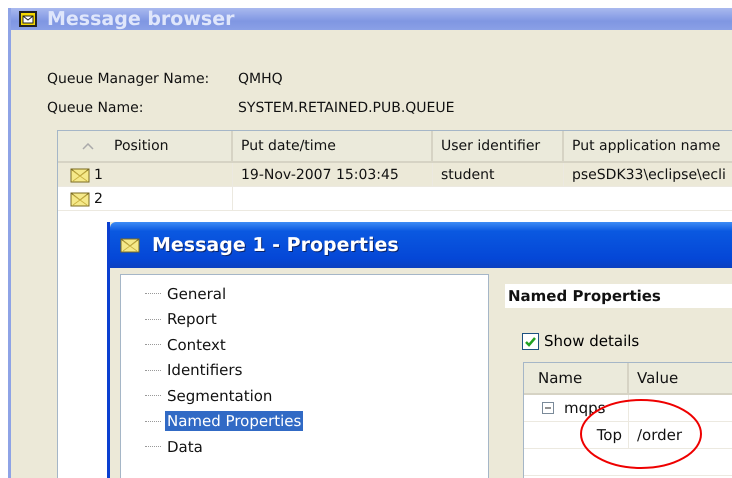  I want to click on column-header: Name, so click(576, 378).